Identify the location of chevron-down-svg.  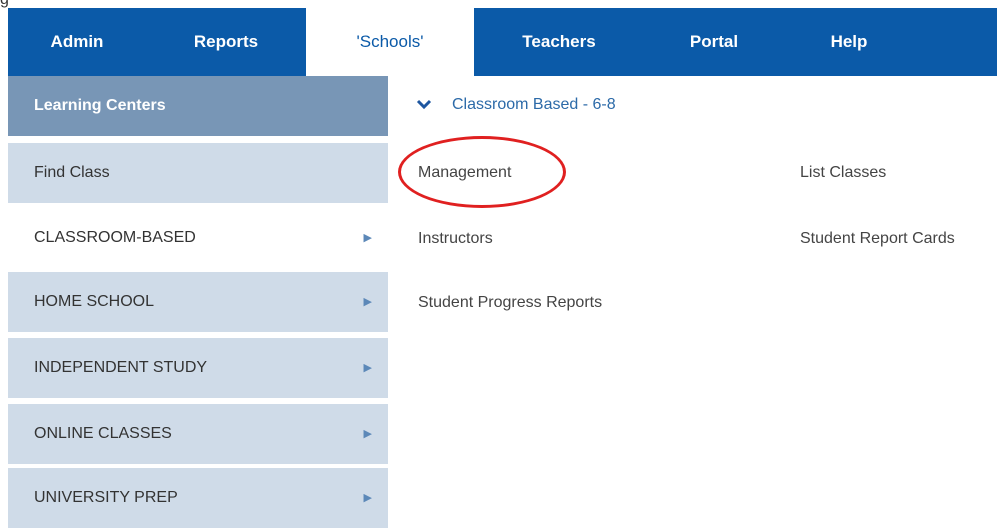
(424, 104).